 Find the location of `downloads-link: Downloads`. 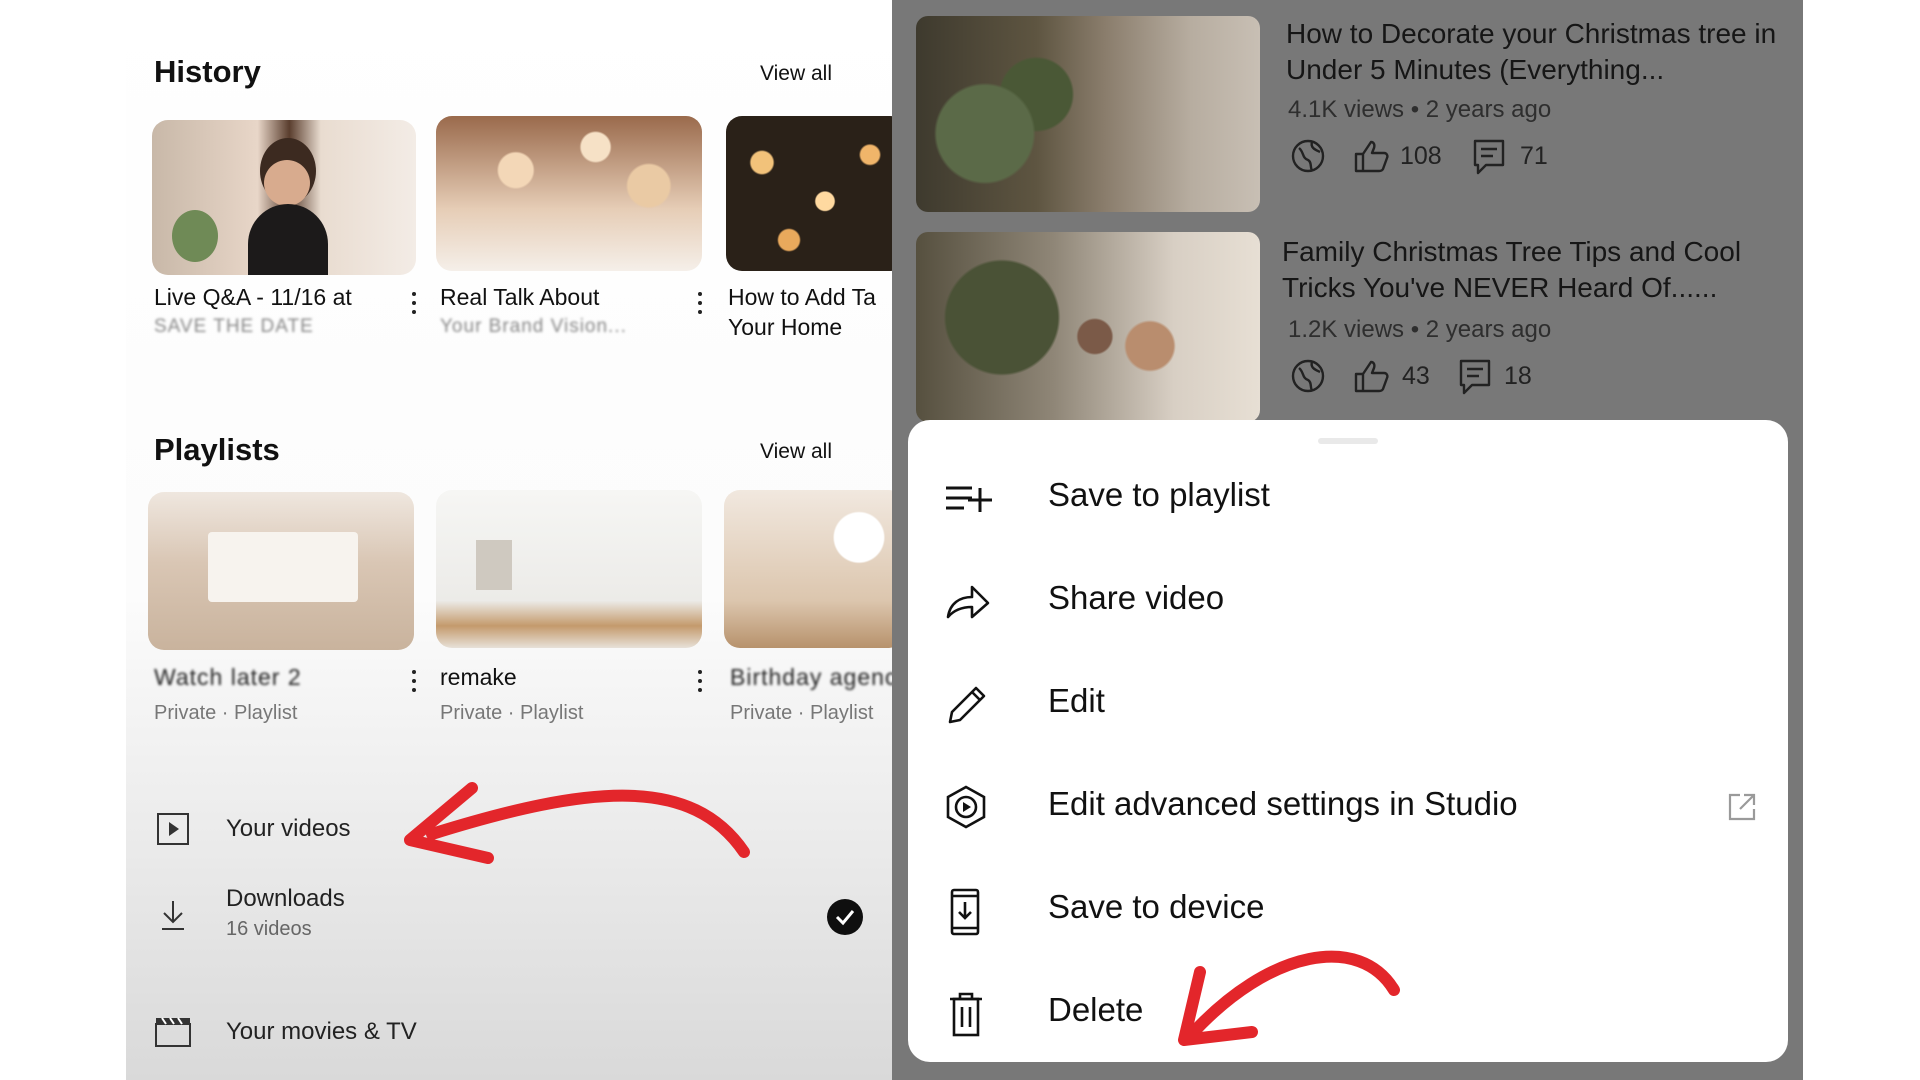

downloads-link: Downloads is located at coordinates (285, 899).